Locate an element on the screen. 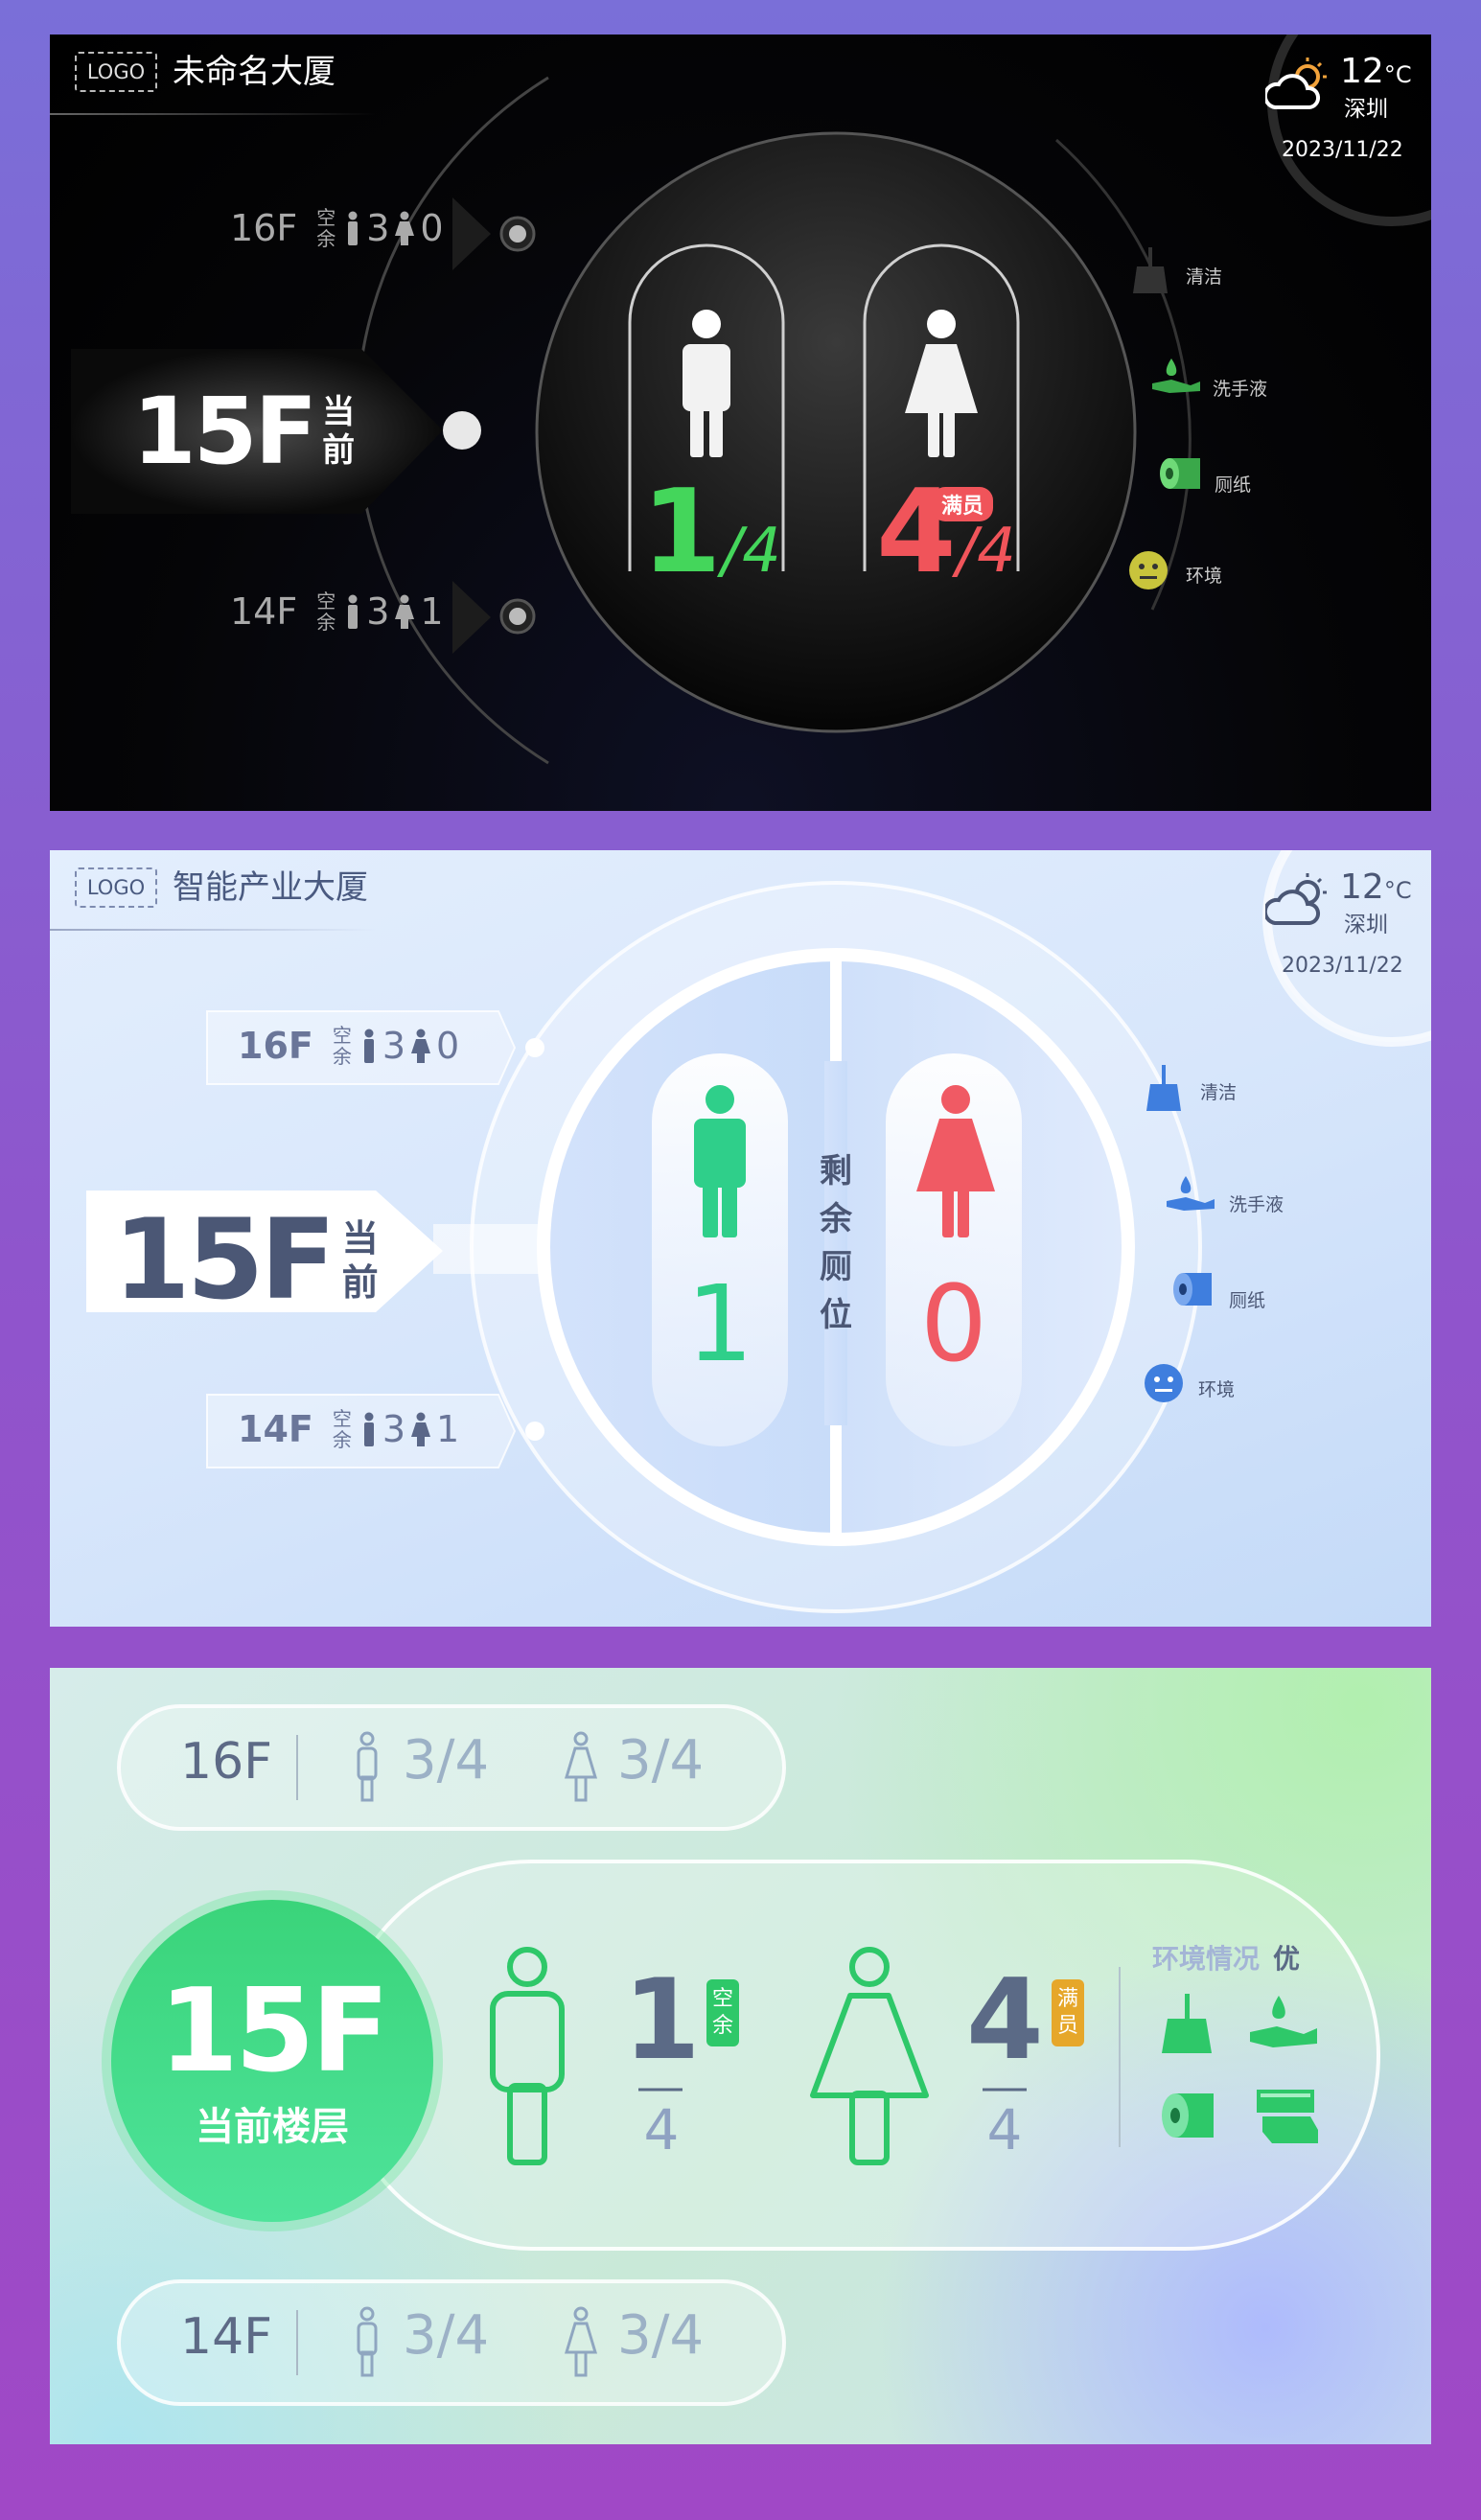  male-occupancy: 1/4 is located at coordinates (711, 533).